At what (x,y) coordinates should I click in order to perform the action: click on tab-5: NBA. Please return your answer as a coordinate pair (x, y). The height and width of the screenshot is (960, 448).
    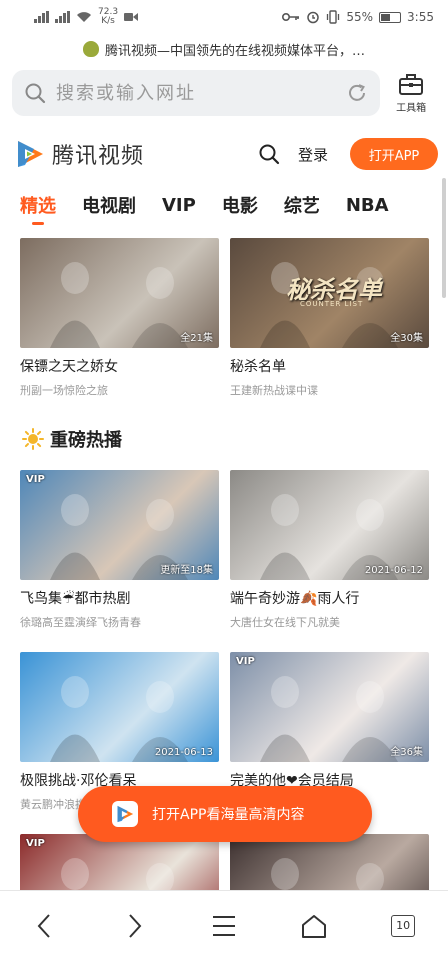
    Looking at the image, I should click on (367, 205).